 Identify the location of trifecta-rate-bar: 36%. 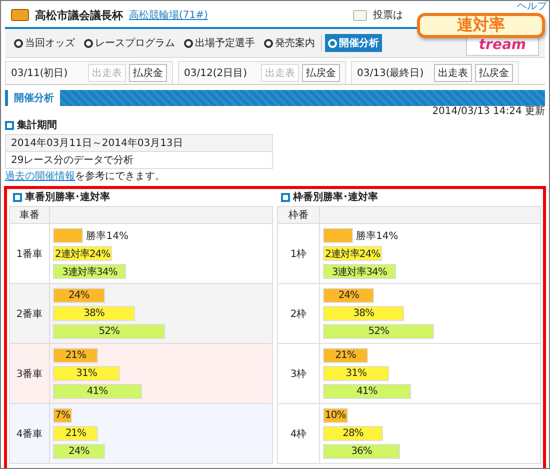
(361, 451).